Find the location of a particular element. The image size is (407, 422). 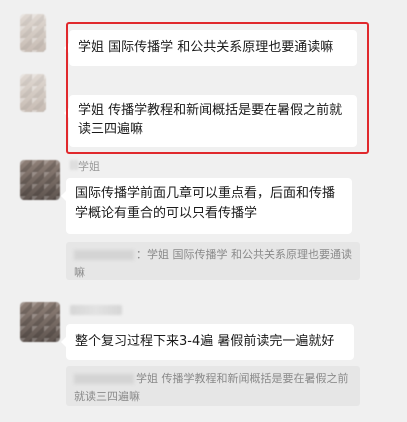

message-bubble: 学姐 国际传播学 和公共关系原理也要通读嘛 is located at coordinates (210, 48).